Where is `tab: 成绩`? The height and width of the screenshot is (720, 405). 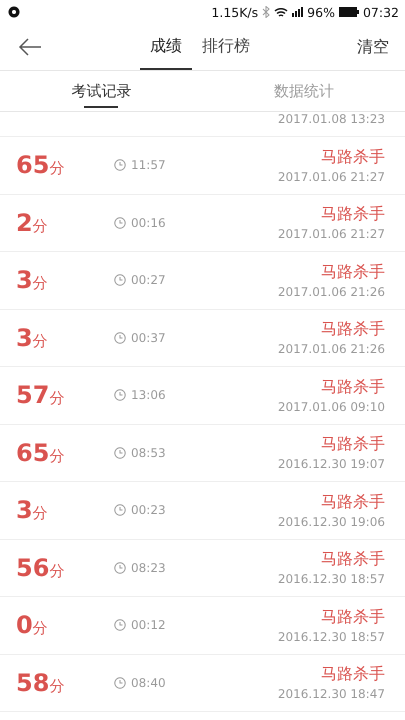 tab: 成绩 is located at coordinates (166, 47).